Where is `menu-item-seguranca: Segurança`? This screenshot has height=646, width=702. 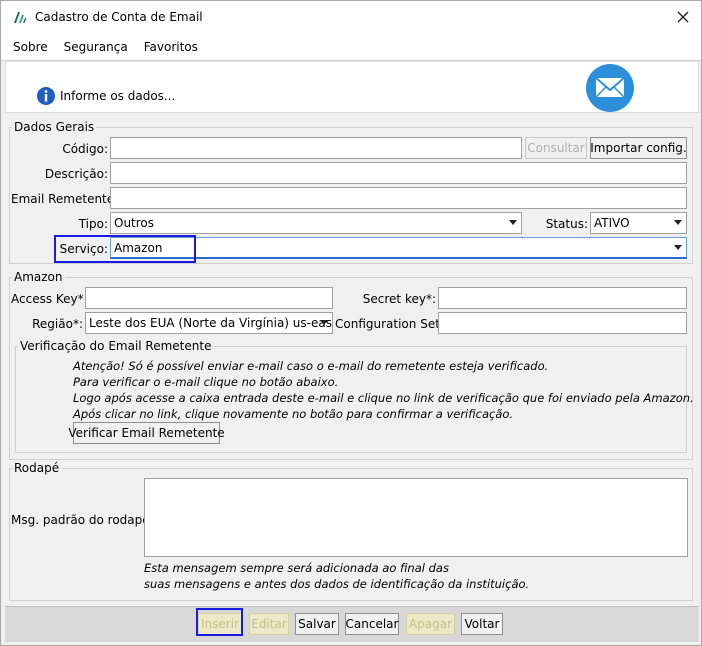 menu-item-seguranca: Segurança is located at coordinates (96, 47).